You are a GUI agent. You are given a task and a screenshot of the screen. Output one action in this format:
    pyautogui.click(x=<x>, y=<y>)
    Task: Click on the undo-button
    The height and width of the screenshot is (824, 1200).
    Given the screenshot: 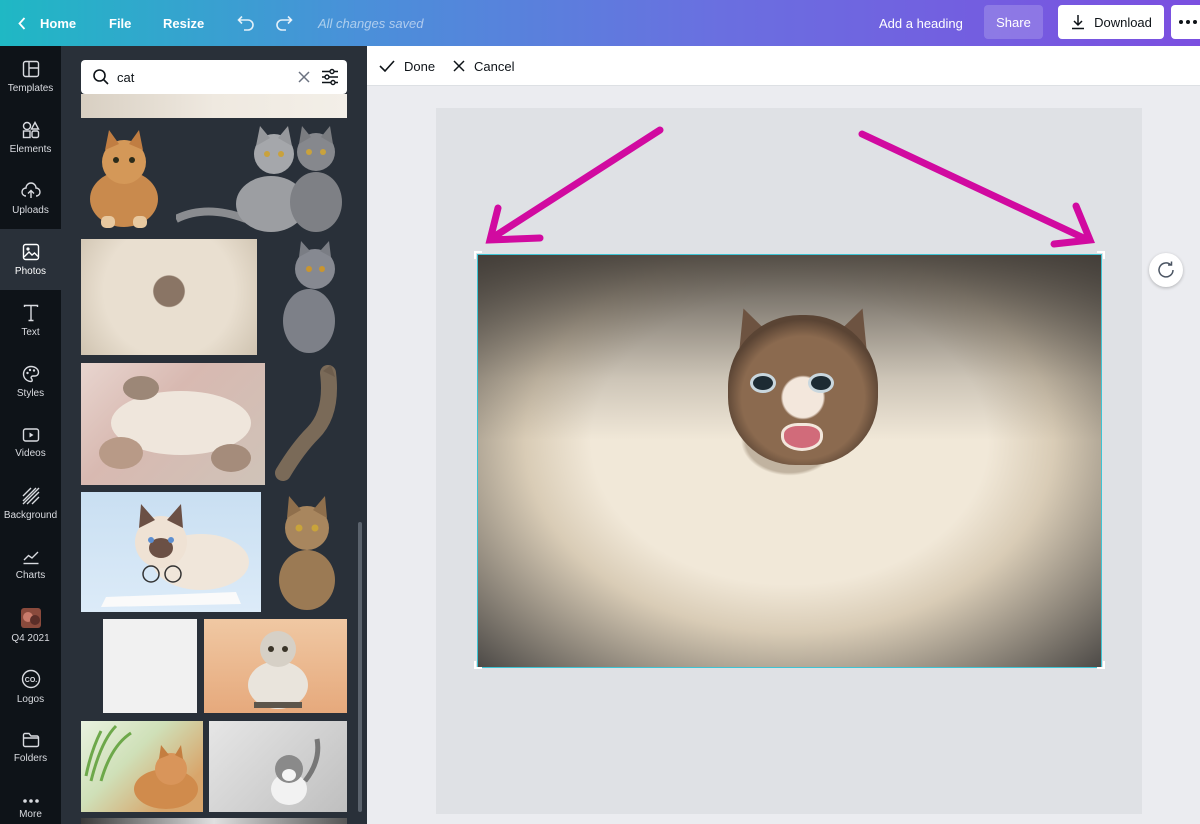 What is the action you would take?
    pyautogui.click(x=245, y=23)
    